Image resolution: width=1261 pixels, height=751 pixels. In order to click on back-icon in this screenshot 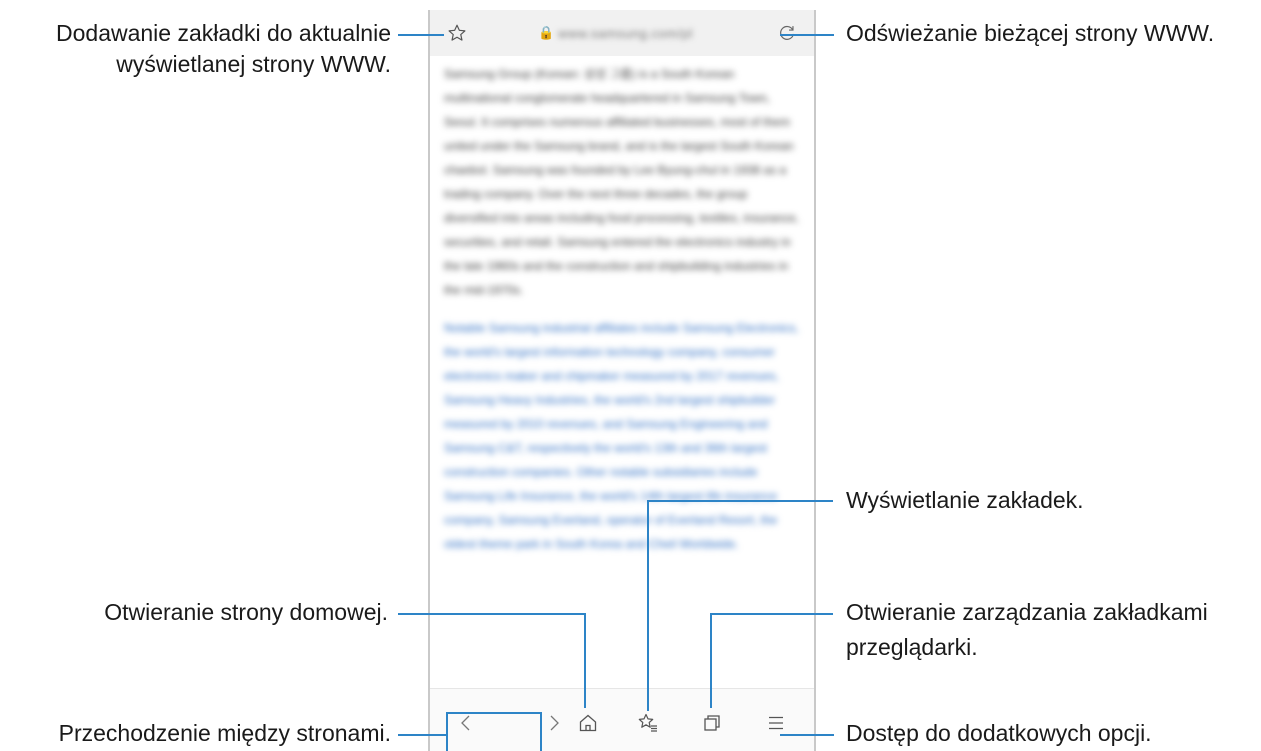, I will do `click(466, 723)`.